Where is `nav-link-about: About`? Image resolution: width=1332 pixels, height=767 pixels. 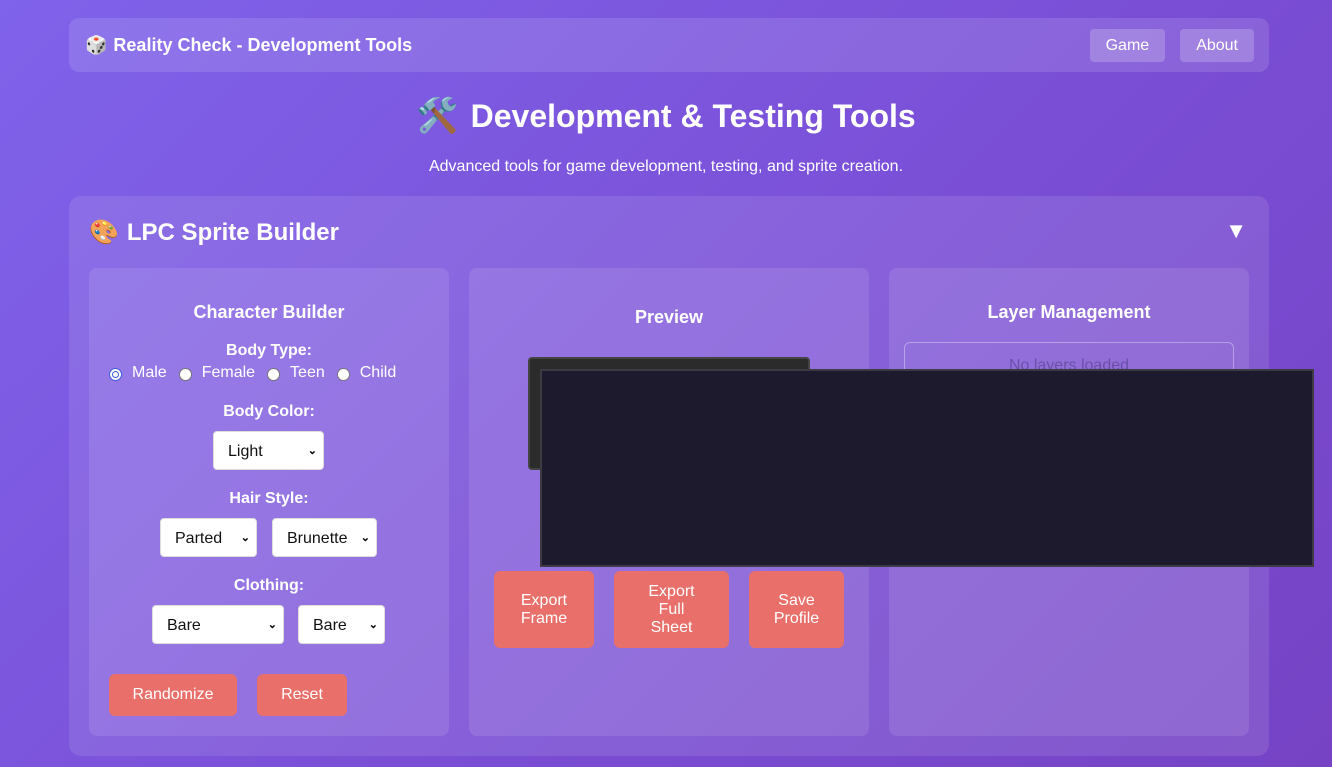
nav-link-about: About is located at coordinates (1217, 45).